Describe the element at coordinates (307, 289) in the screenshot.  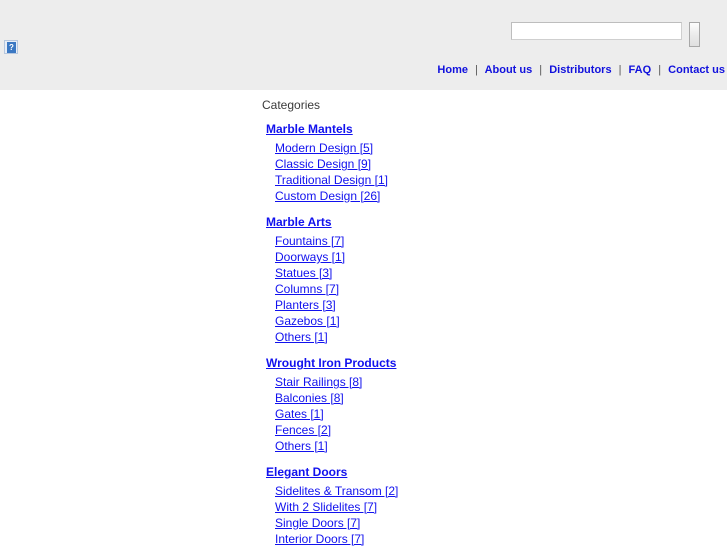
I see `subcategory-link: Columns [7]` at that location.